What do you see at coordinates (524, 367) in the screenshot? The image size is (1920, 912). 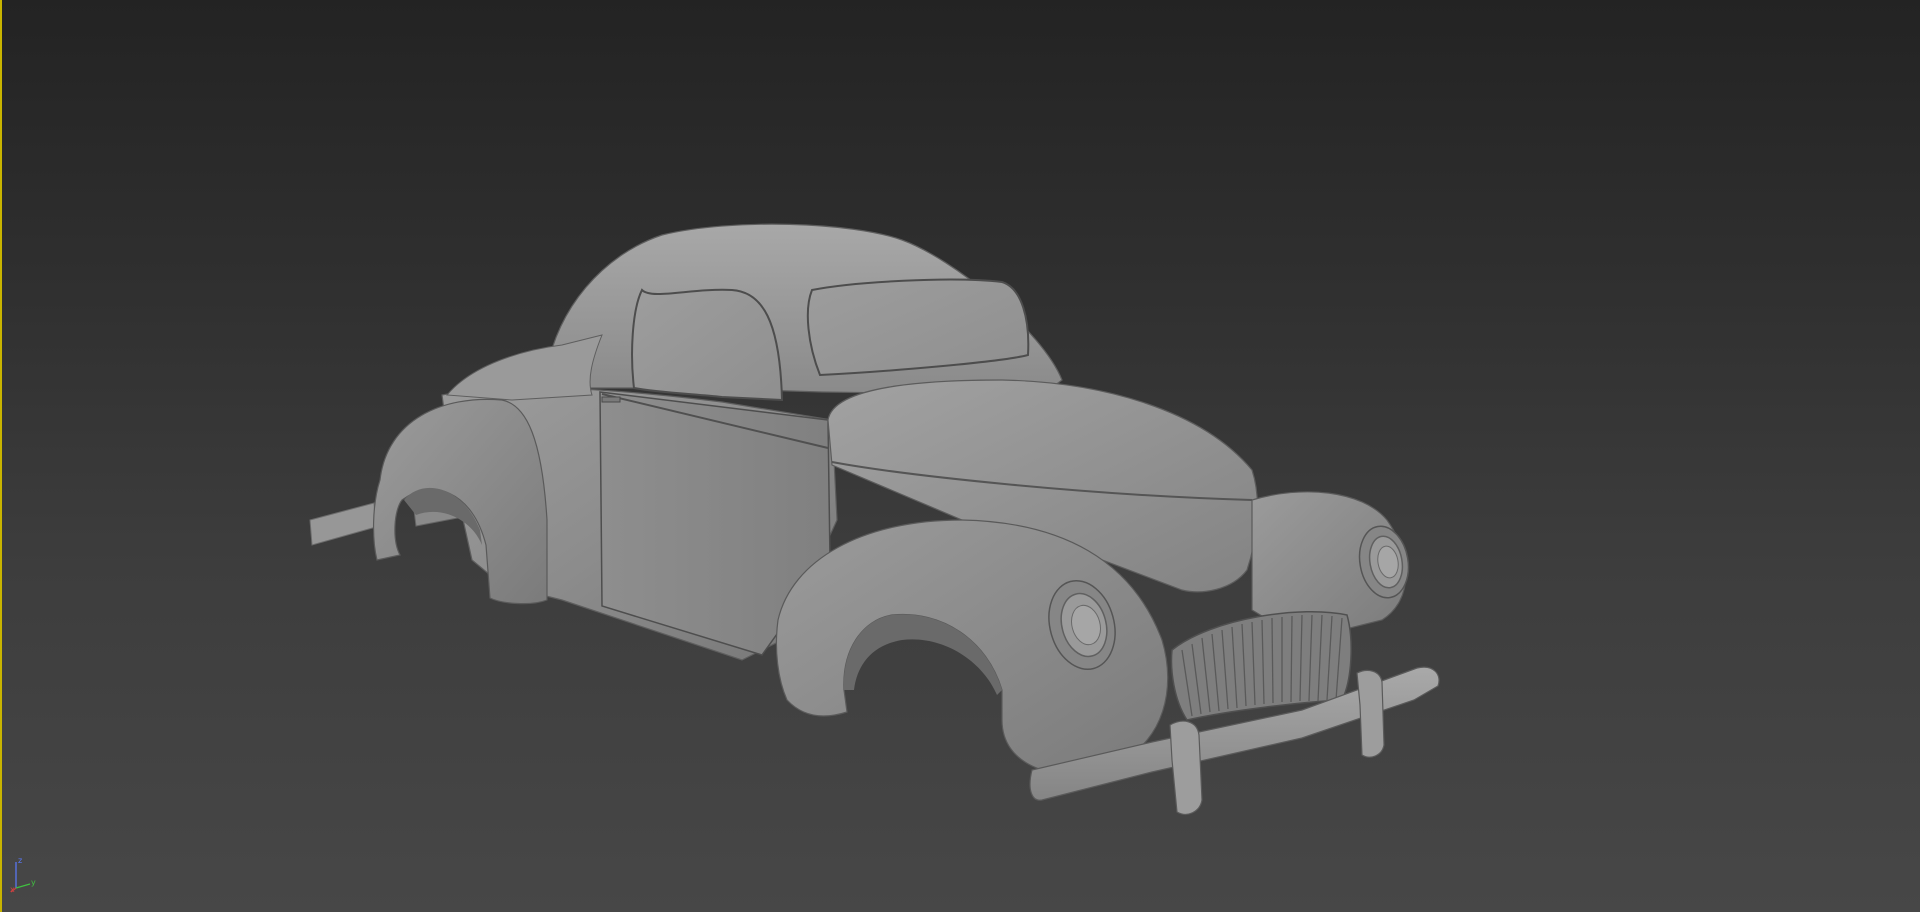 I see `rear-quarter` at bounding box center [524, 367].